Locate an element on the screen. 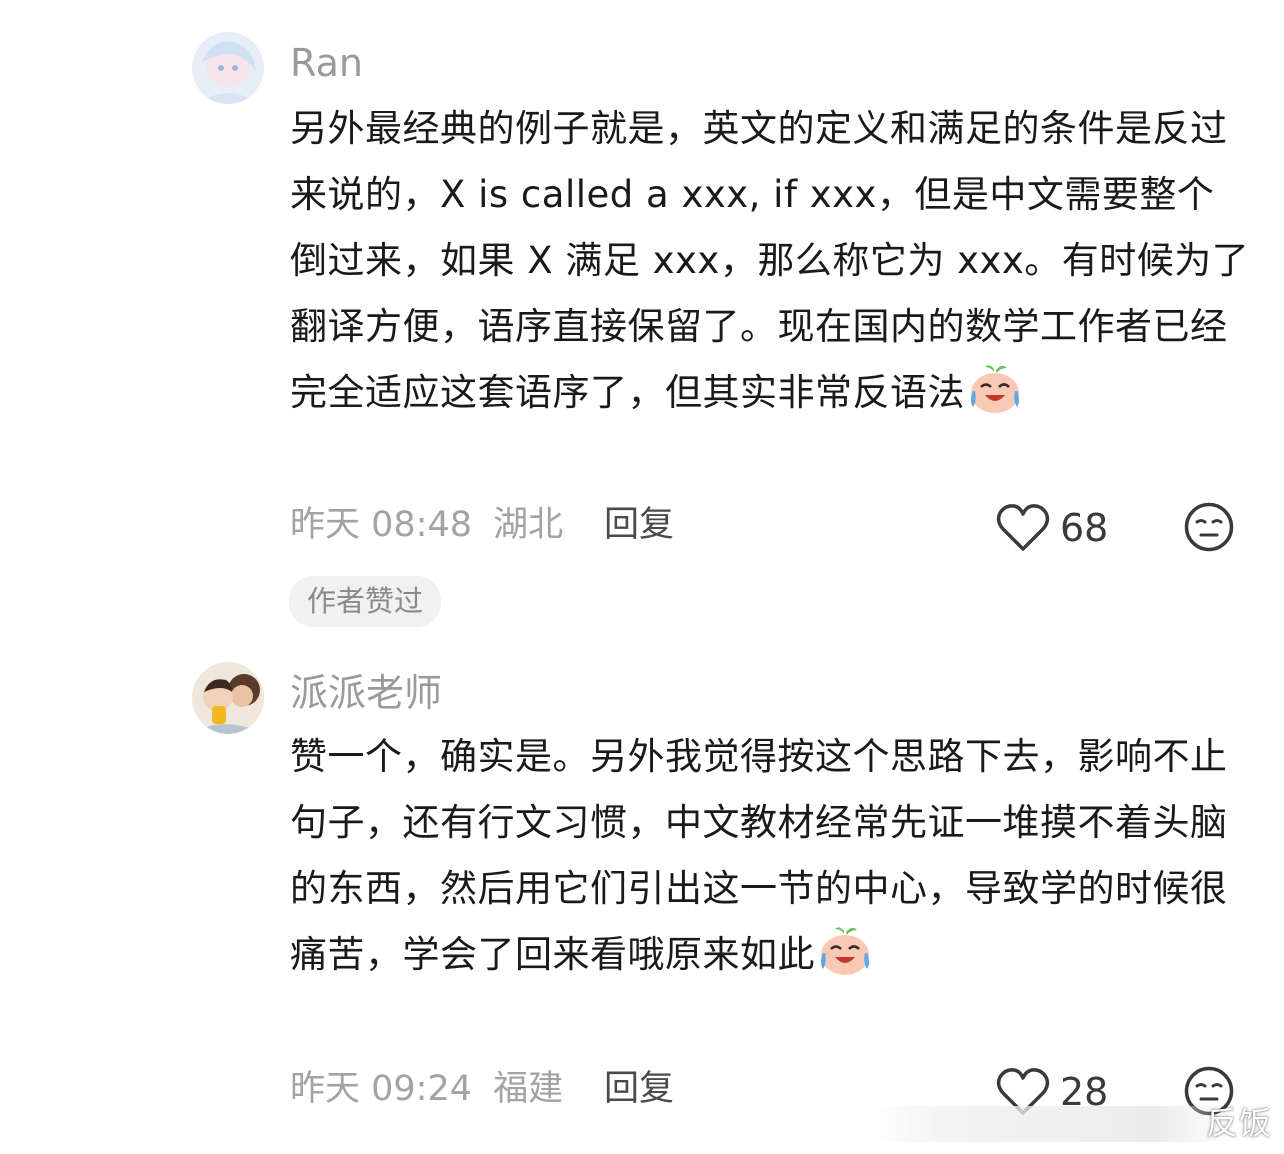 The image size is (1284, 1154). like-button: 68 is located at coordinates (1052, 528).